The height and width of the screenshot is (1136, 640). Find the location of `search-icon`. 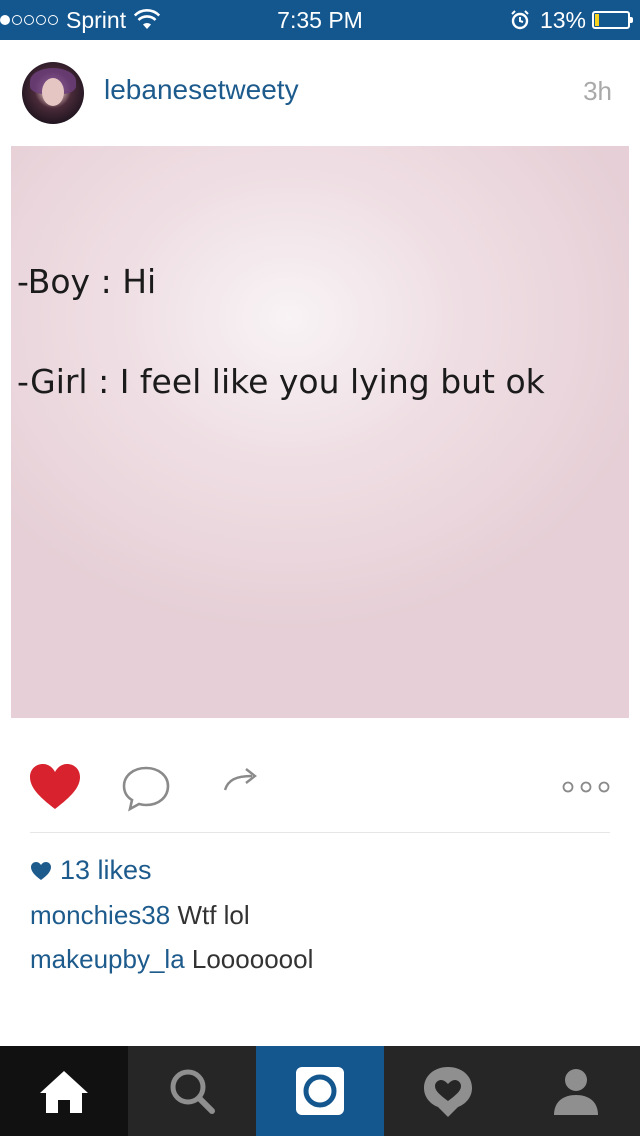

search-icon is located at coordinates (192, 1091).